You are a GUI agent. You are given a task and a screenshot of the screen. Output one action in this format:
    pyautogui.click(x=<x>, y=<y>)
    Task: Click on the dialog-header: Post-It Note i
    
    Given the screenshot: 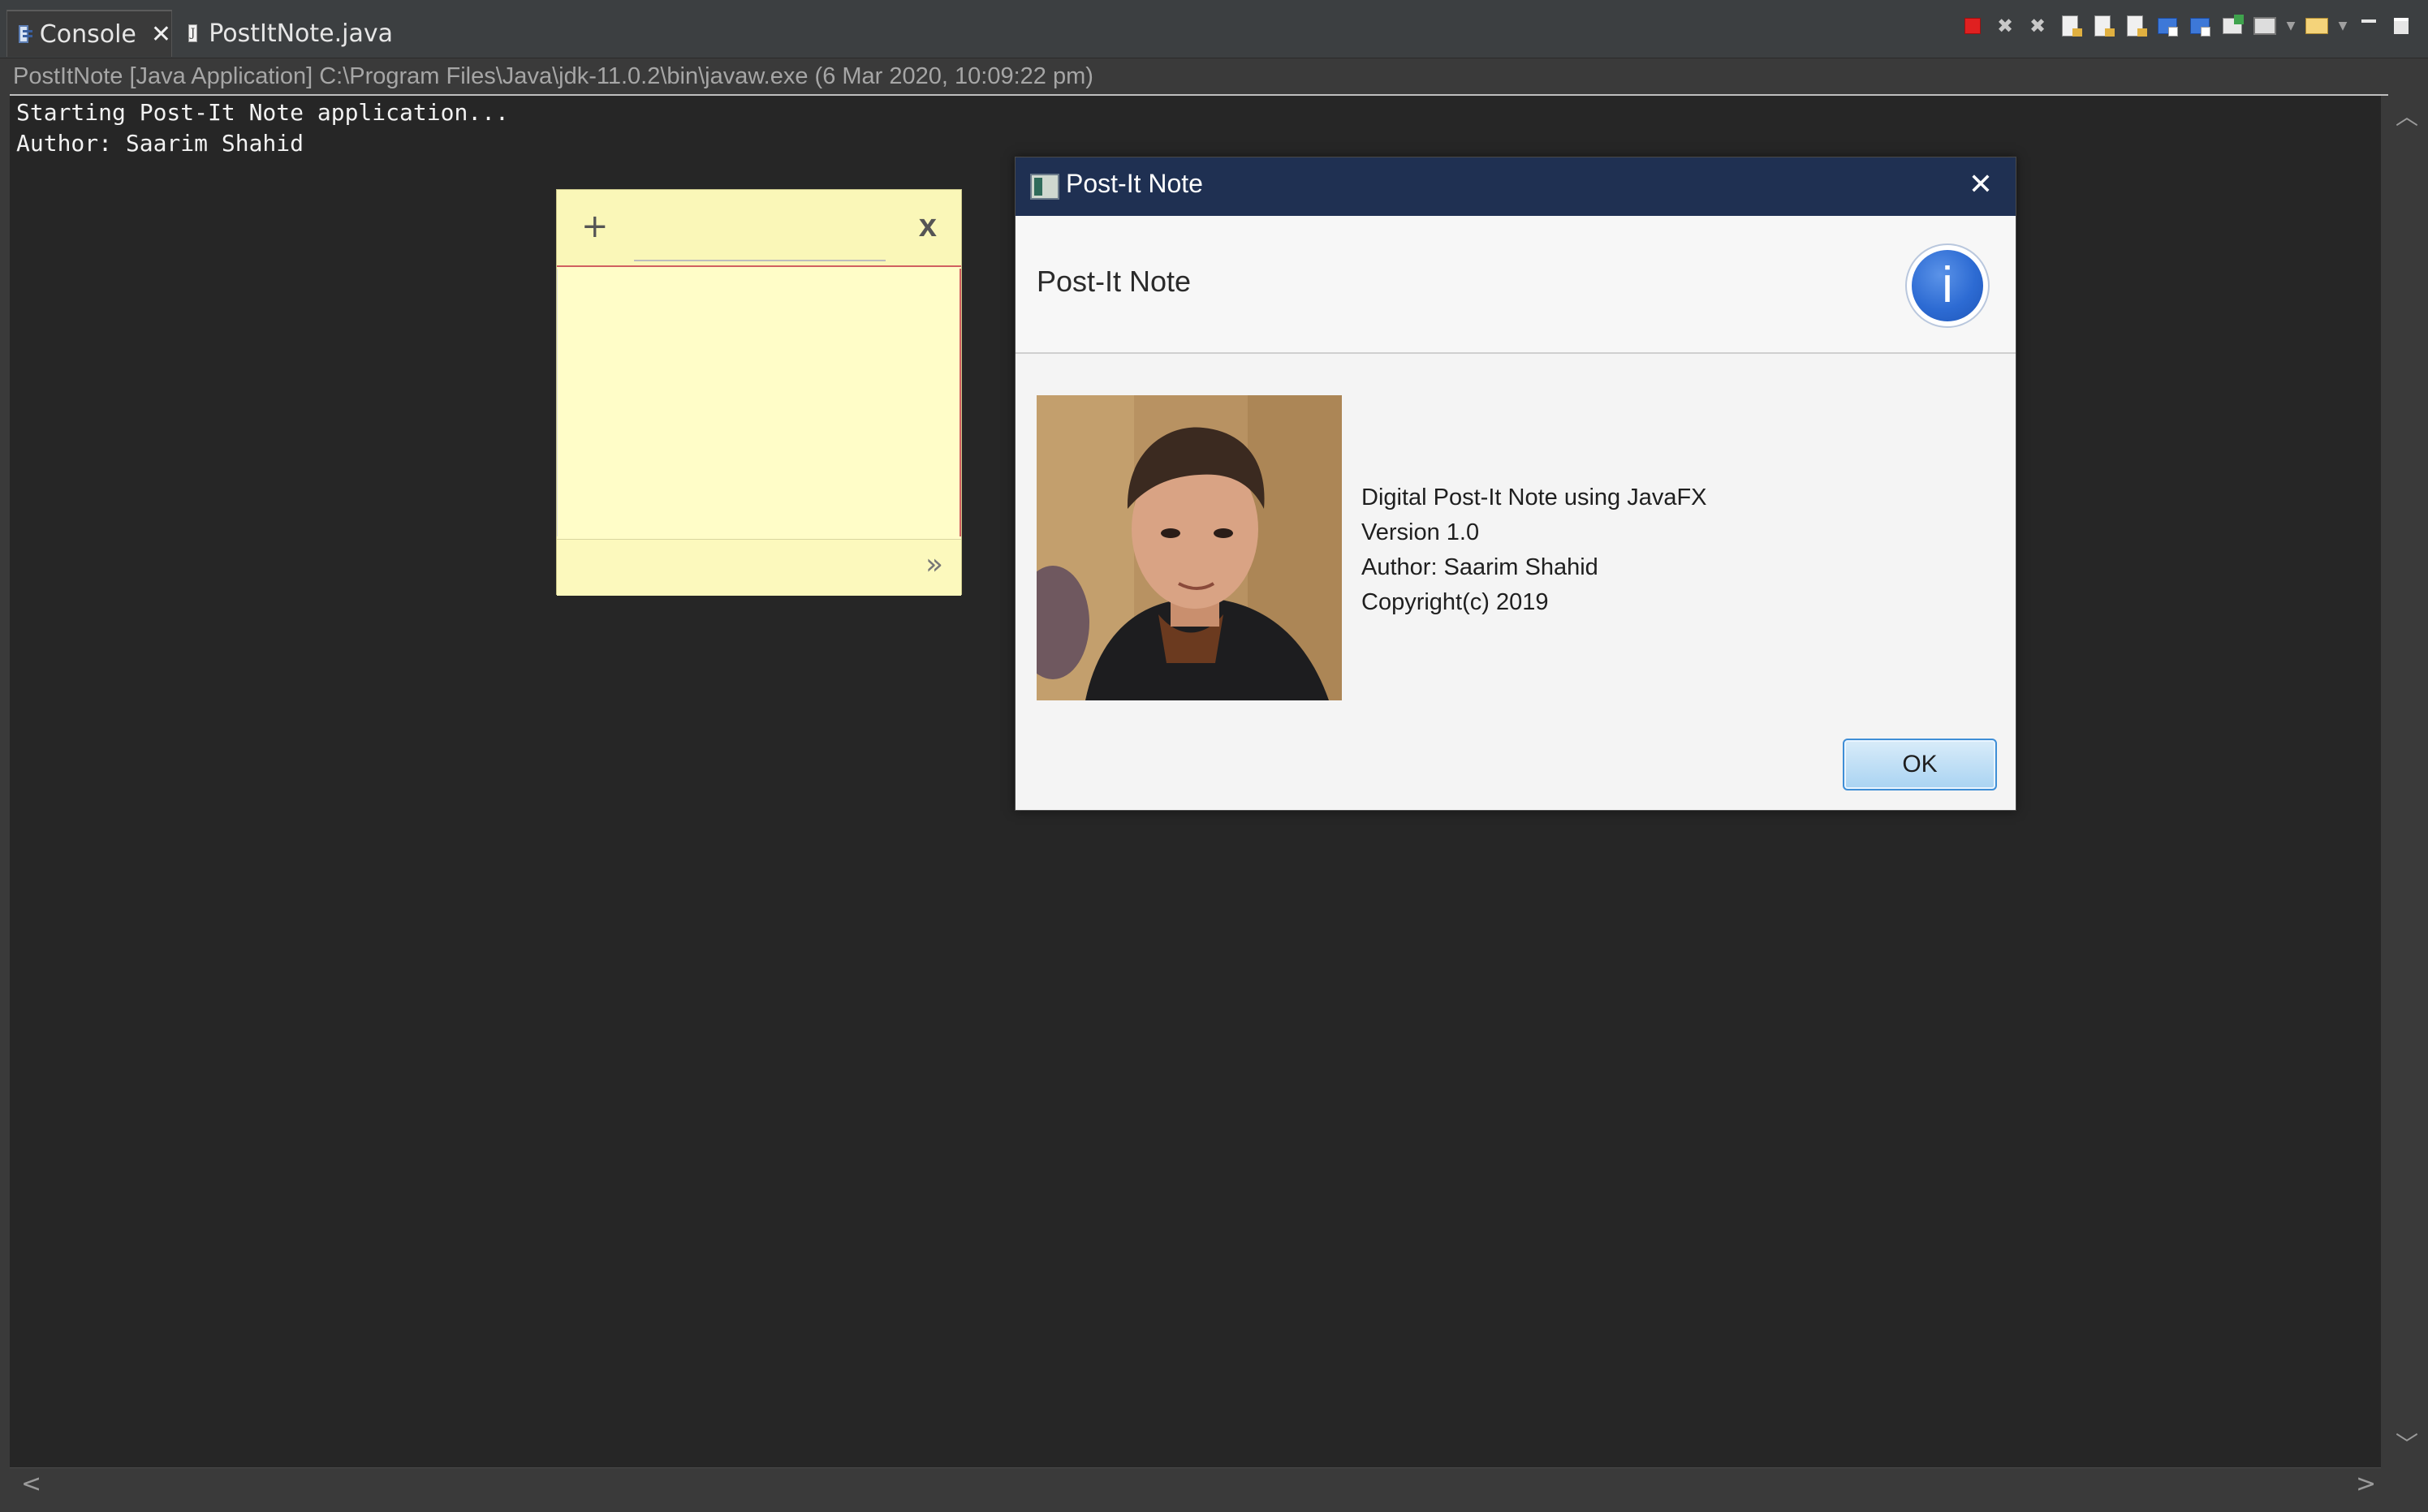 What is the action you would take?
    pyautogui.click(x=1516, y=285)
    